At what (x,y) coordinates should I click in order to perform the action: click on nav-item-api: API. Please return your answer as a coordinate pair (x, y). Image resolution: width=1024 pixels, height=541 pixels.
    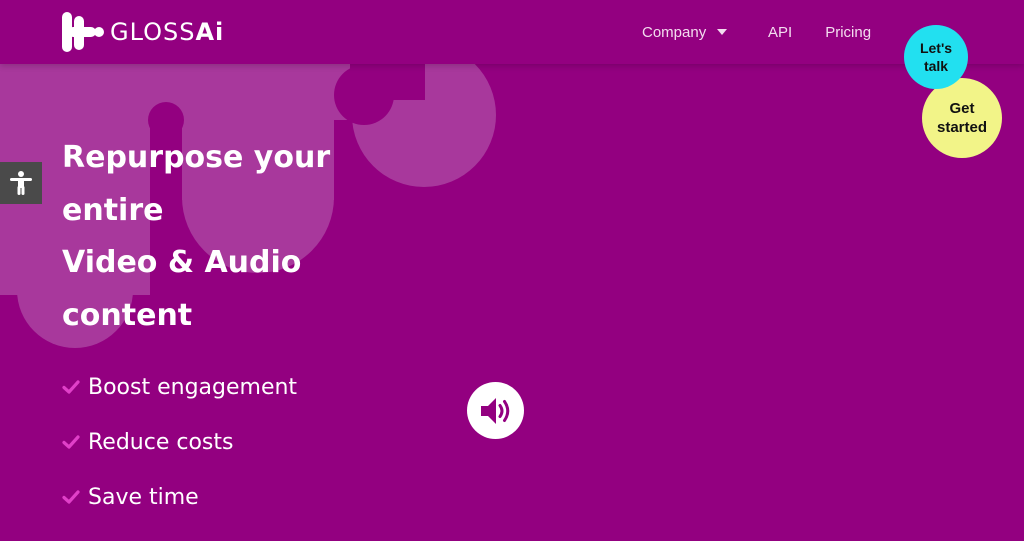
    Looking at the image, I should click on (780, 32).